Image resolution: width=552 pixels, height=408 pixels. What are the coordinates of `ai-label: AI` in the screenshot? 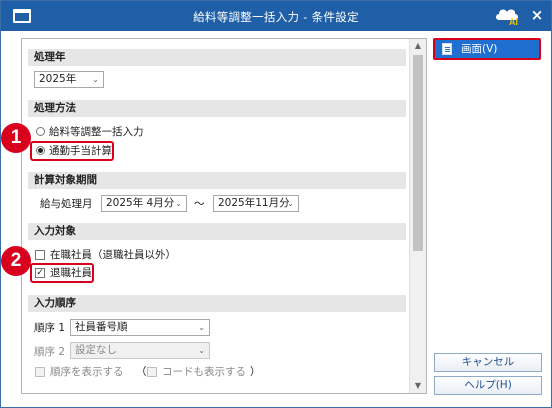 It's located at (513, 22).